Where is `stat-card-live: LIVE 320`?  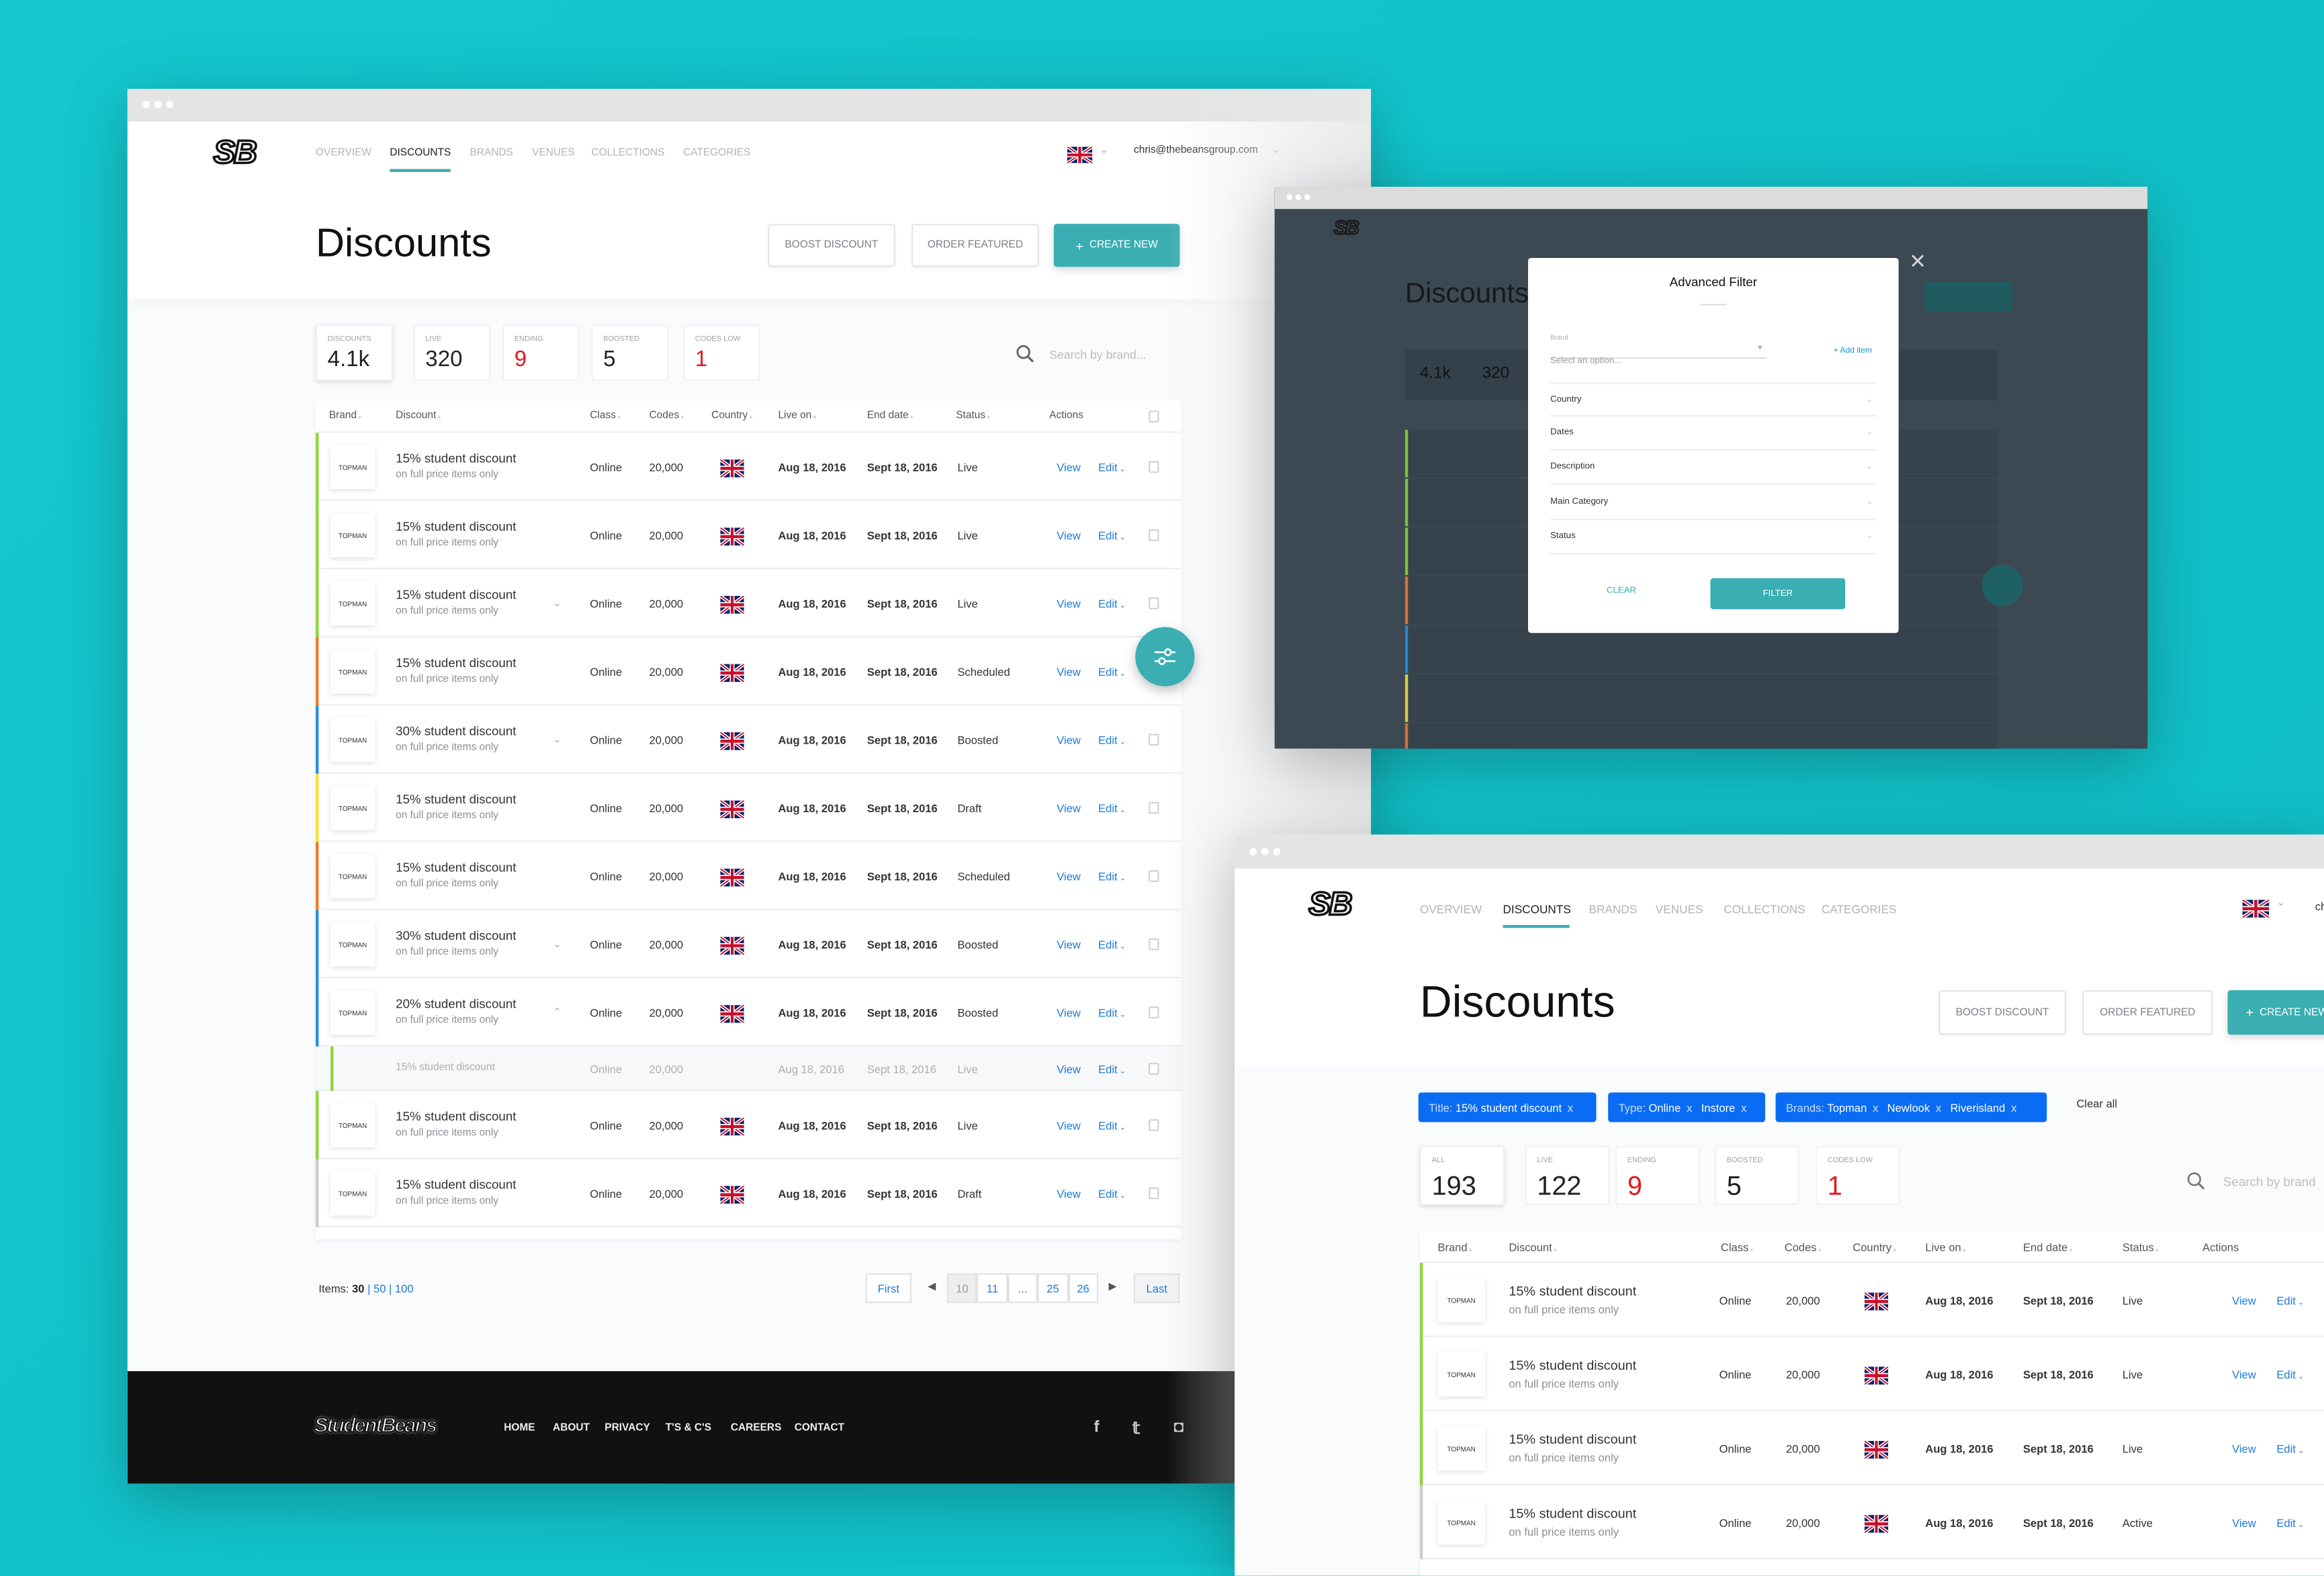 stat-card-live: LIVE 320 is located at coordinates (452, 353).